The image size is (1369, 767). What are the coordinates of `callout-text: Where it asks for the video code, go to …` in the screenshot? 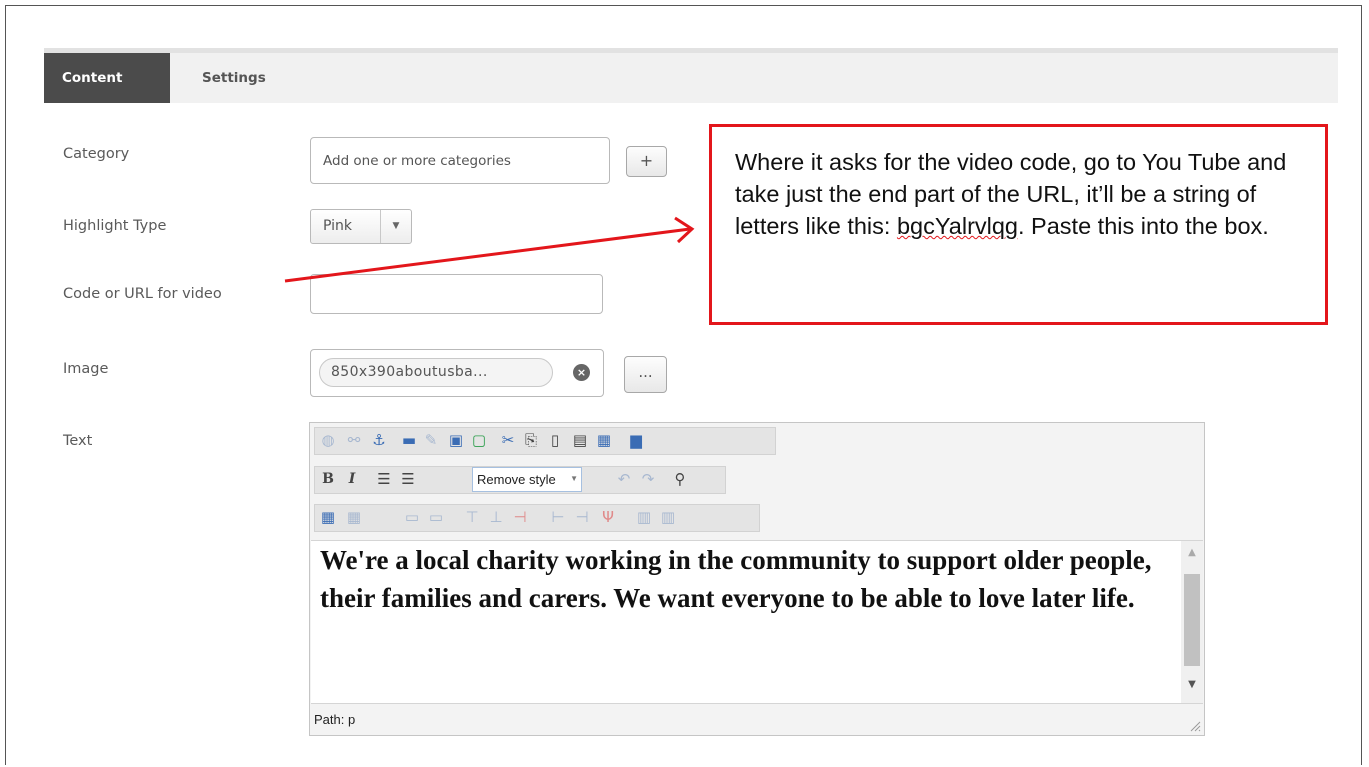 It's located at (1011, 194).